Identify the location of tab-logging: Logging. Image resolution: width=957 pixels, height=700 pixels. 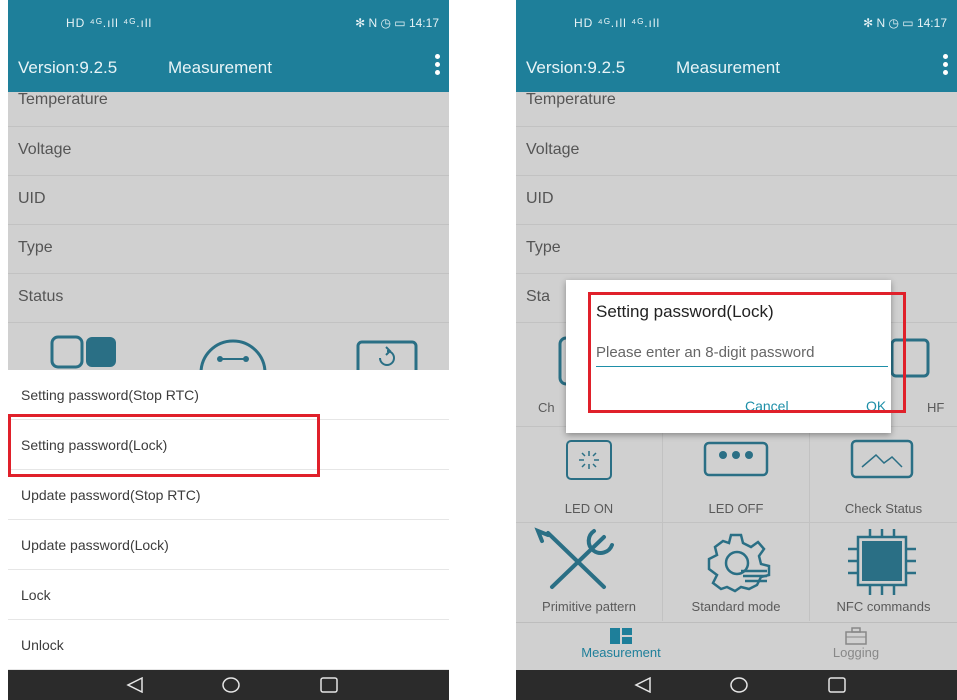
(856, 643).